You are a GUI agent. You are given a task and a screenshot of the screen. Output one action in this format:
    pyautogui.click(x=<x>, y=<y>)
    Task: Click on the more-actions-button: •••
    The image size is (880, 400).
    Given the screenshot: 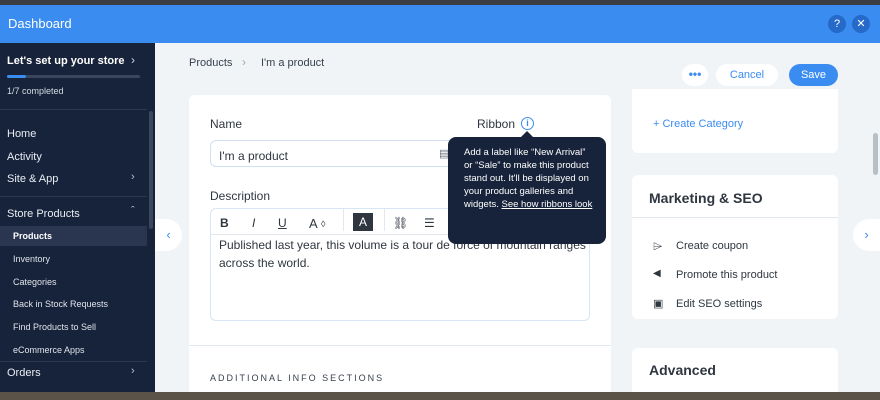 What is the action you would take?
    pyautogui.click(x=695, y=75)
    